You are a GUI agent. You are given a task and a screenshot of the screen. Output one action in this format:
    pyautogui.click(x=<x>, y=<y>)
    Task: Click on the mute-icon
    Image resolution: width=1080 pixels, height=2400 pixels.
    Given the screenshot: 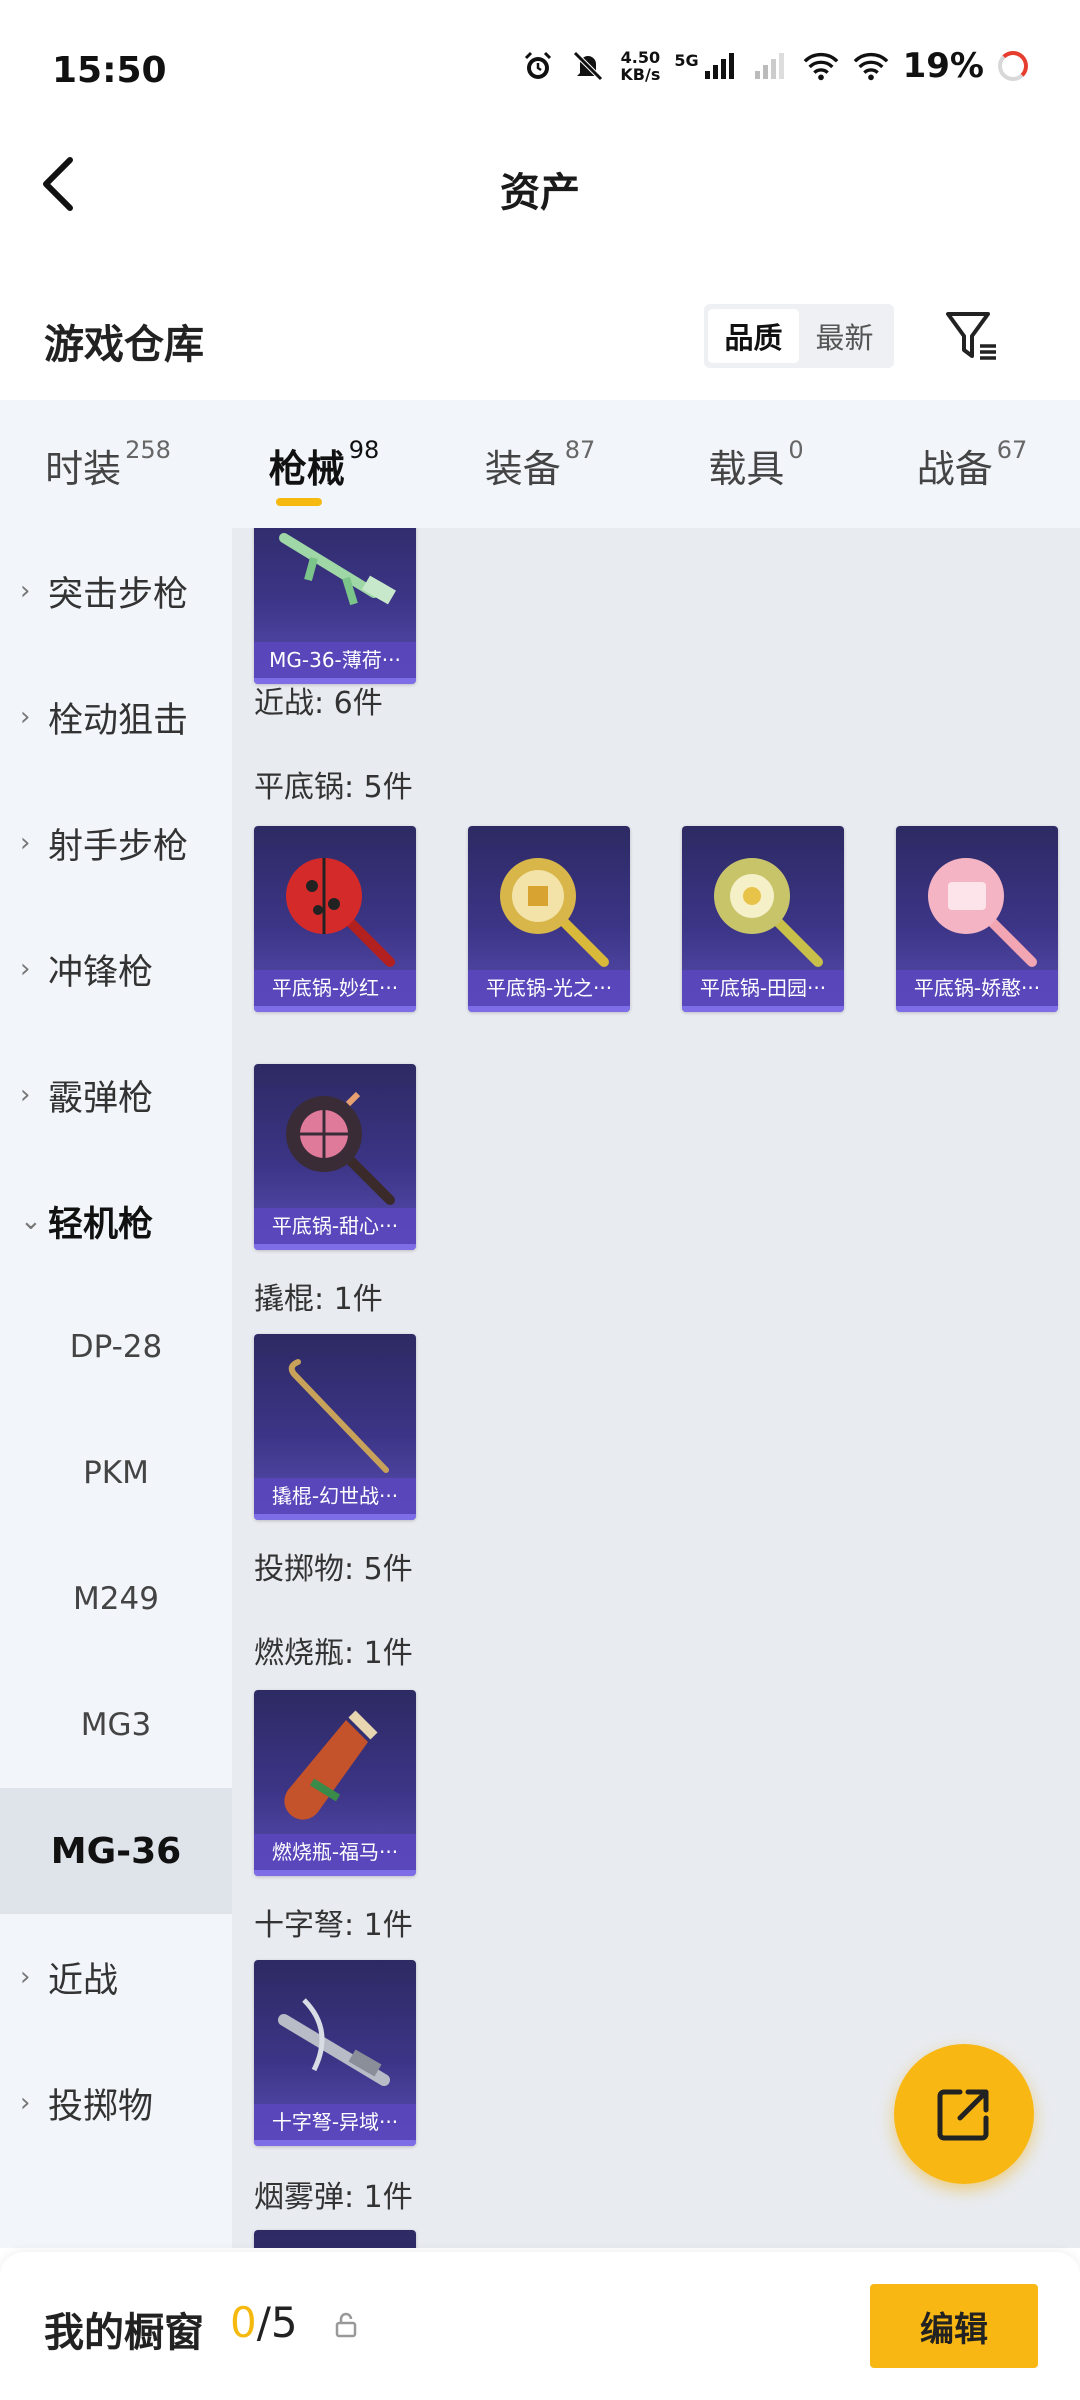 What is the action you would take?
    pyautogui.click(x=588, y=66)
    